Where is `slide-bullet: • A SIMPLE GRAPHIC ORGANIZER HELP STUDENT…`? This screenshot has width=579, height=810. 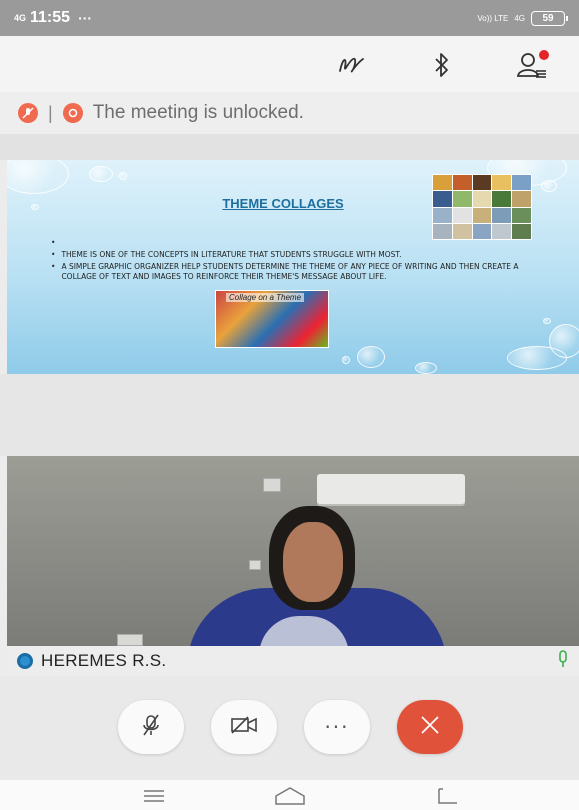
slide-bullet: • A SIMPLE GRAPHIC ORGANIZER HELP STUDENT… is located at coordinates (285, 271).